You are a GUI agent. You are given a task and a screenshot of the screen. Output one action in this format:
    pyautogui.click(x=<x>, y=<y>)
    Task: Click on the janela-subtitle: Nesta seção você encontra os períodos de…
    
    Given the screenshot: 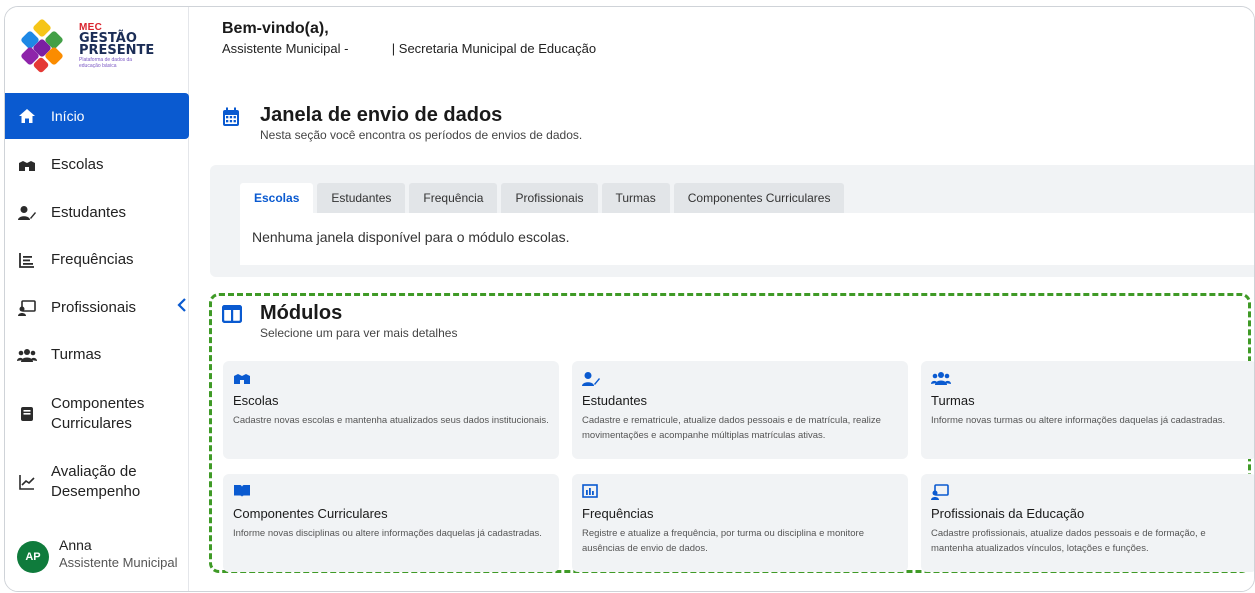 What is the action you would take?
    pyautogui.click(x=421, y=135)
    